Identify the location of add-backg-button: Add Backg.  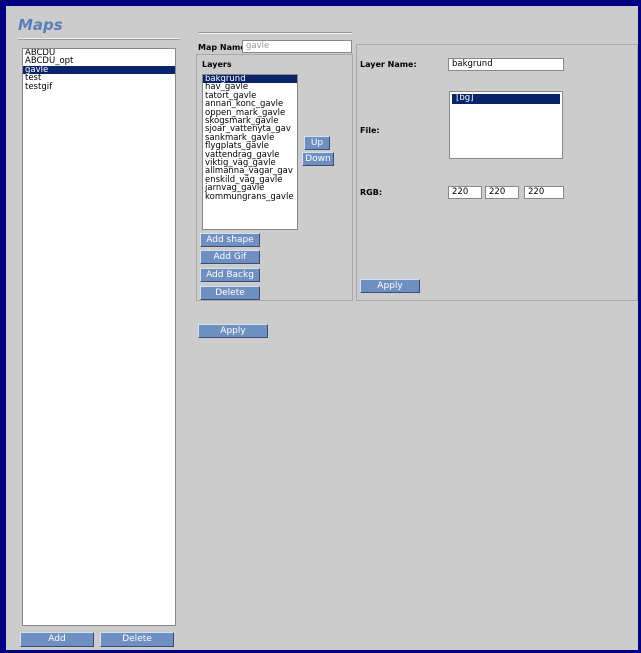
(230, 275).